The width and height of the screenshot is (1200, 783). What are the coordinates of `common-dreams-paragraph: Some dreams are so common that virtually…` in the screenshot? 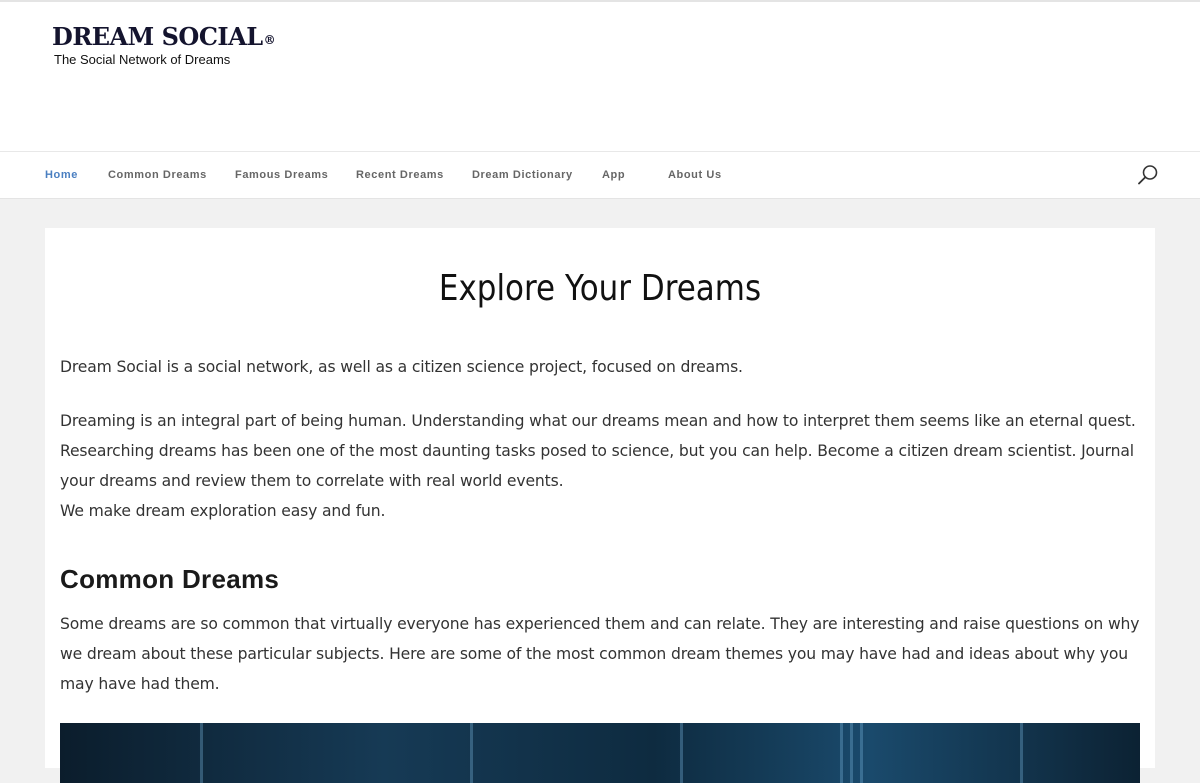 It's located at (600, 654).